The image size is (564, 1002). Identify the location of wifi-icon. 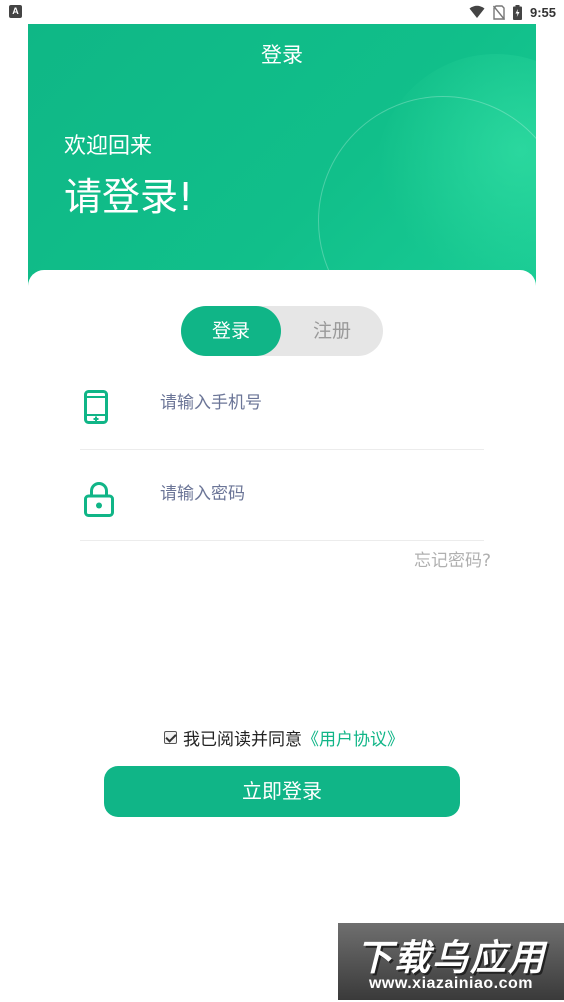
(477, 11).